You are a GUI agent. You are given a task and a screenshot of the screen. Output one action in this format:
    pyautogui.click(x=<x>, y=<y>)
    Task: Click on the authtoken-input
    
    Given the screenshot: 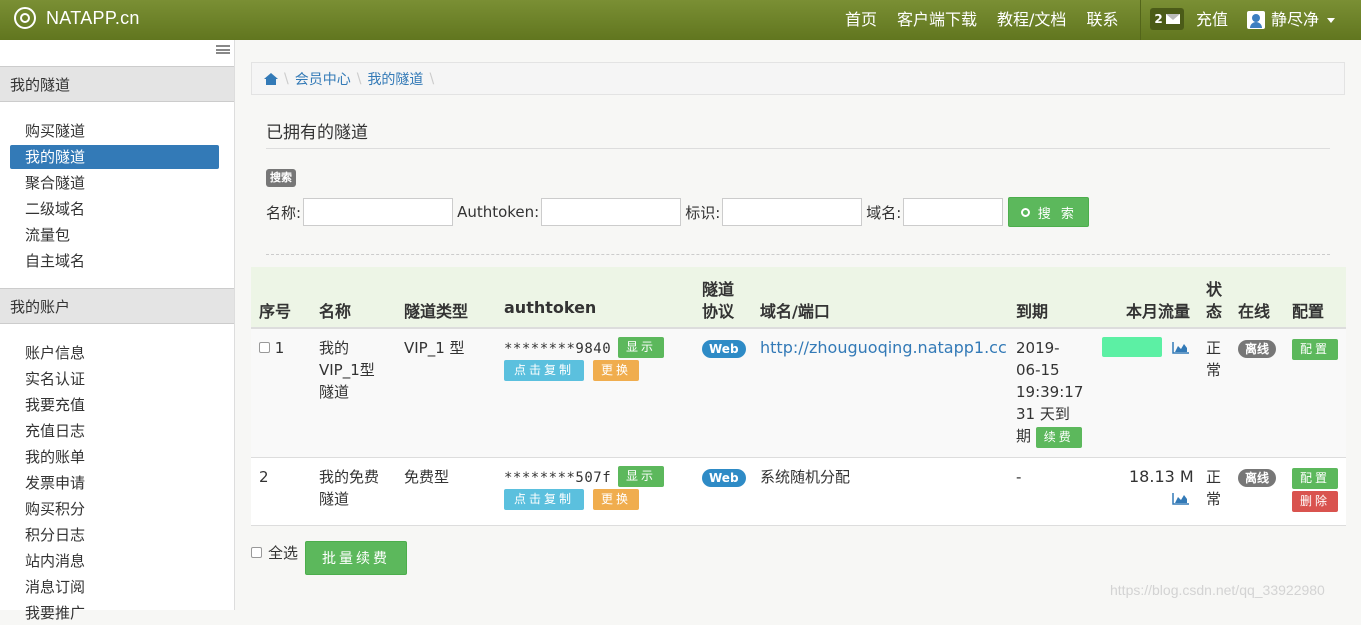 What is the action you would take?
    pyautogui.click(x=611, y=212)
    